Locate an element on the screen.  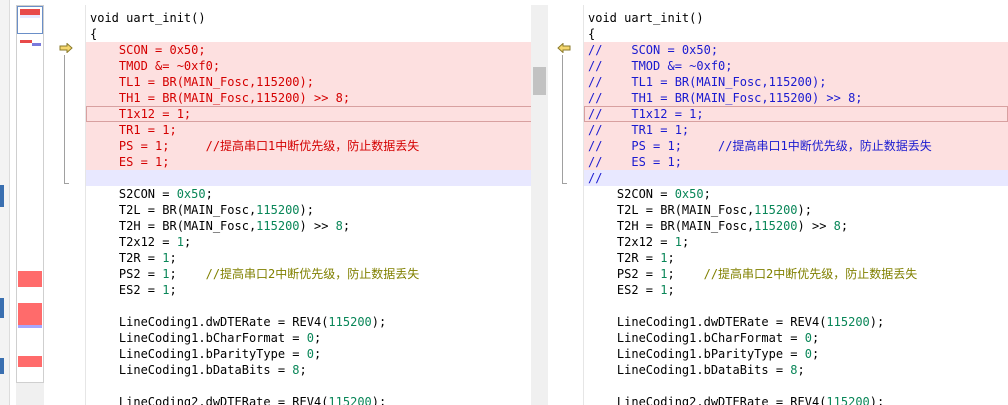
code-line: // SCON = 0x50; is located at coordinates (796, 50).